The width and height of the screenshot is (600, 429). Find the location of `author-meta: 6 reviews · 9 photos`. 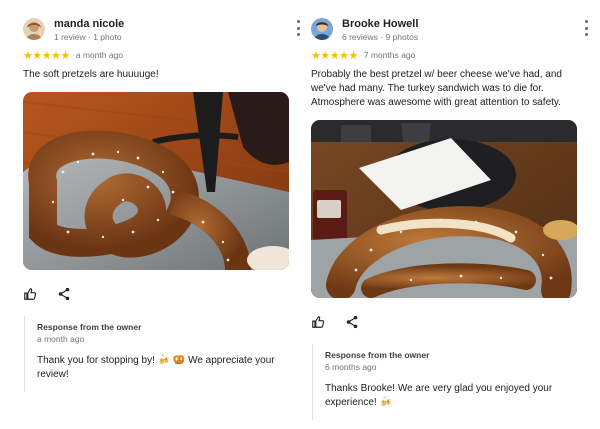

author-meta: 6 reviews · 9 photos is located at coordinates (380, 37).